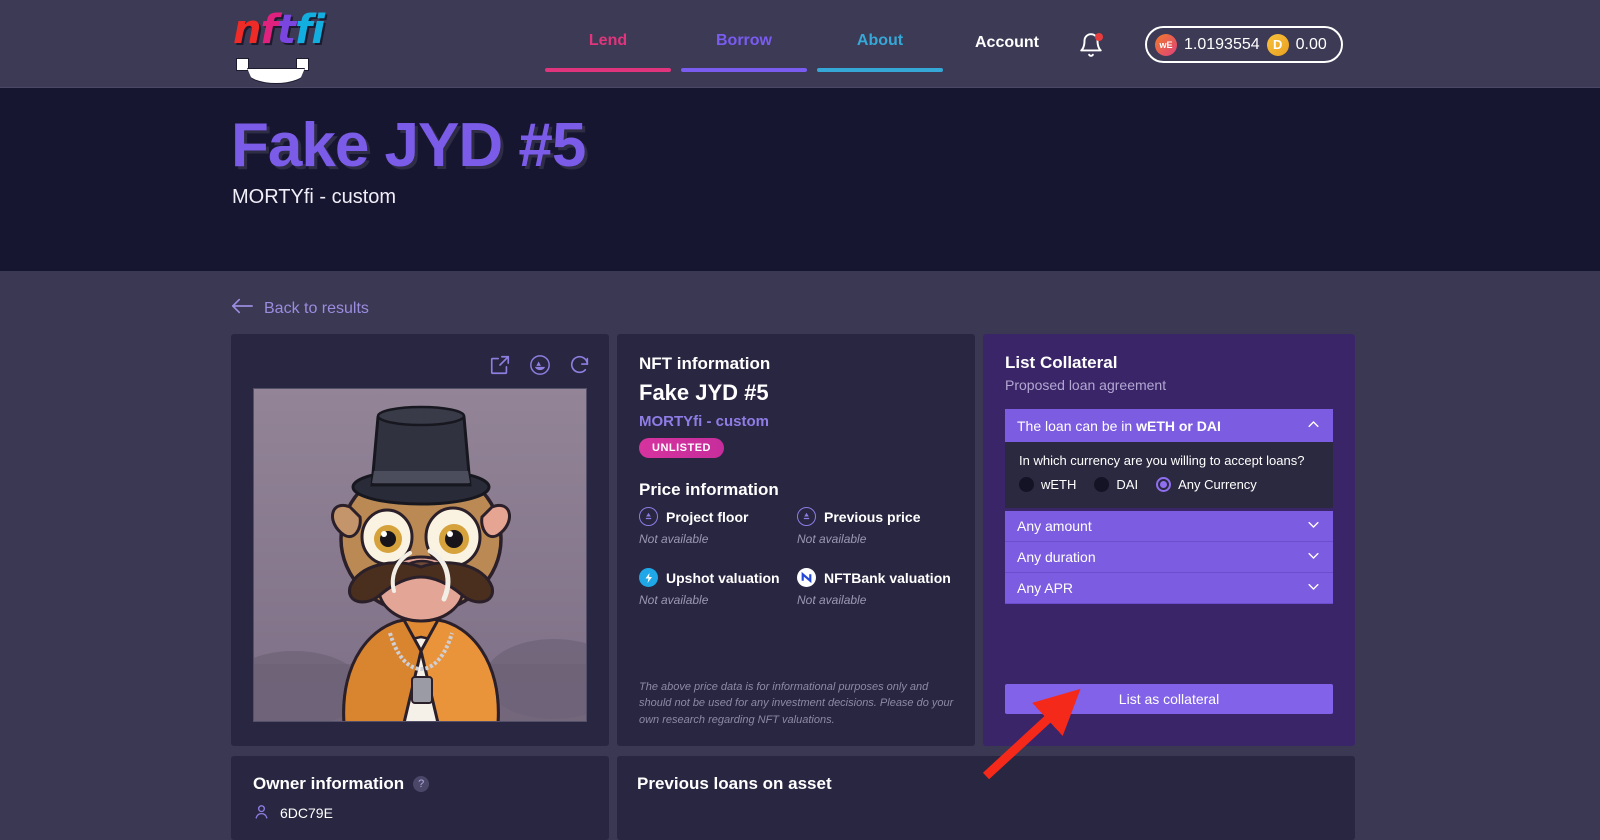  I want to click on nav-item-borrow: Borrow, so click(744, 52).